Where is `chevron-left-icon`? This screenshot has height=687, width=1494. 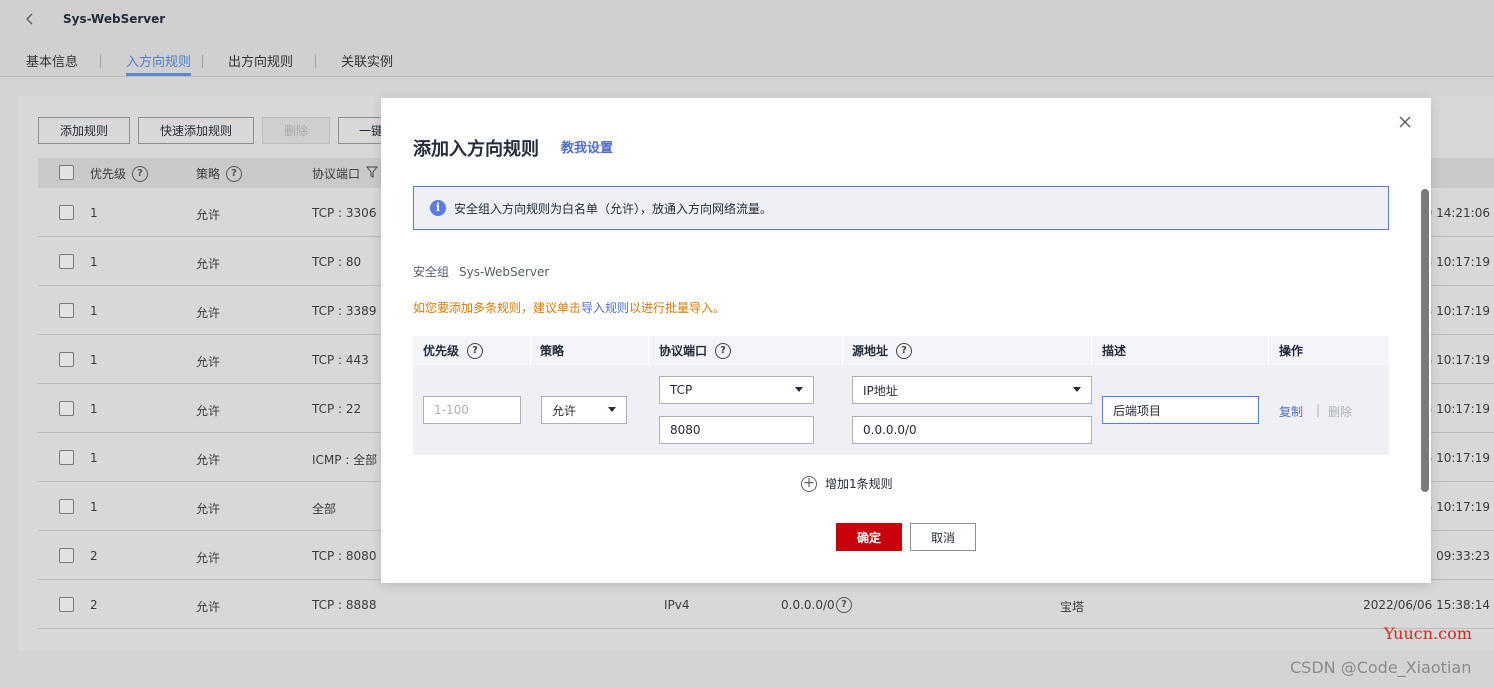
chevron-left-icon is located at coordinates (30, 19).